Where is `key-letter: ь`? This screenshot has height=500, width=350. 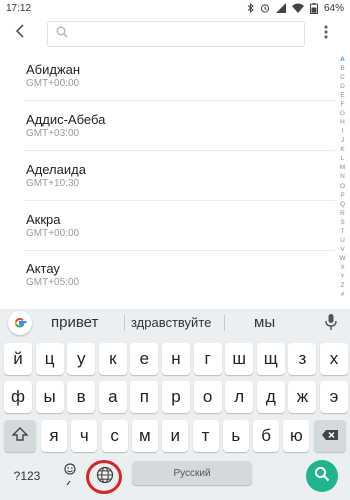 key-letter: ь is located at coordinates (235, 436).